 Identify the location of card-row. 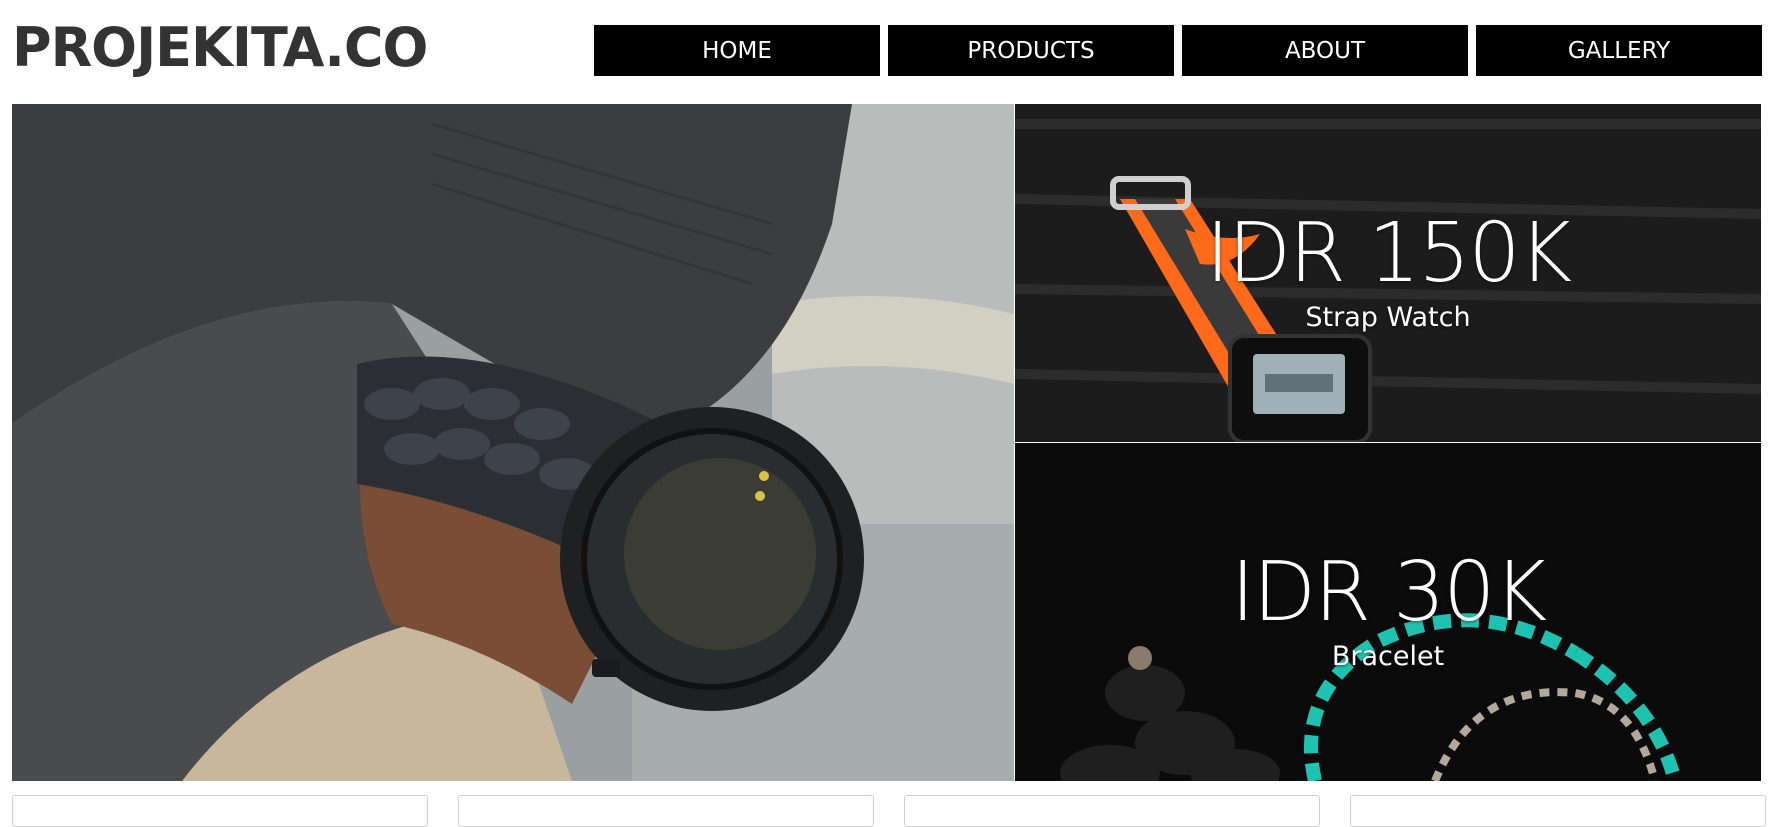
(889, 811).